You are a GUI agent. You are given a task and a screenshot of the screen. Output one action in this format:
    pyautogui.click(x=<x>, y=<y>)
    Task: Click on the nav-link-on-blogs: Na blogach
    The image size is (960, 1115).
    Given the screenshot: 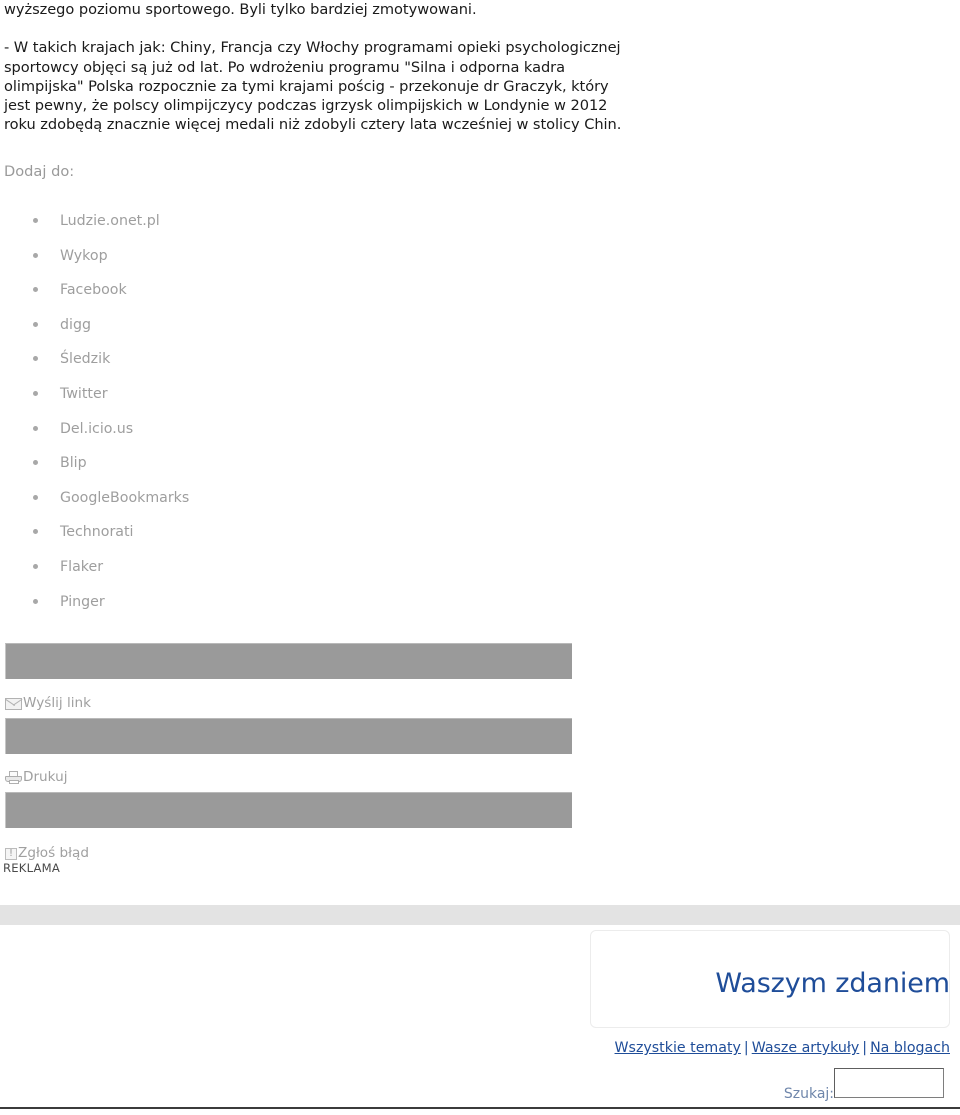 What is the action you would take?
    pyautogui.click(x=910, y=1048)
    